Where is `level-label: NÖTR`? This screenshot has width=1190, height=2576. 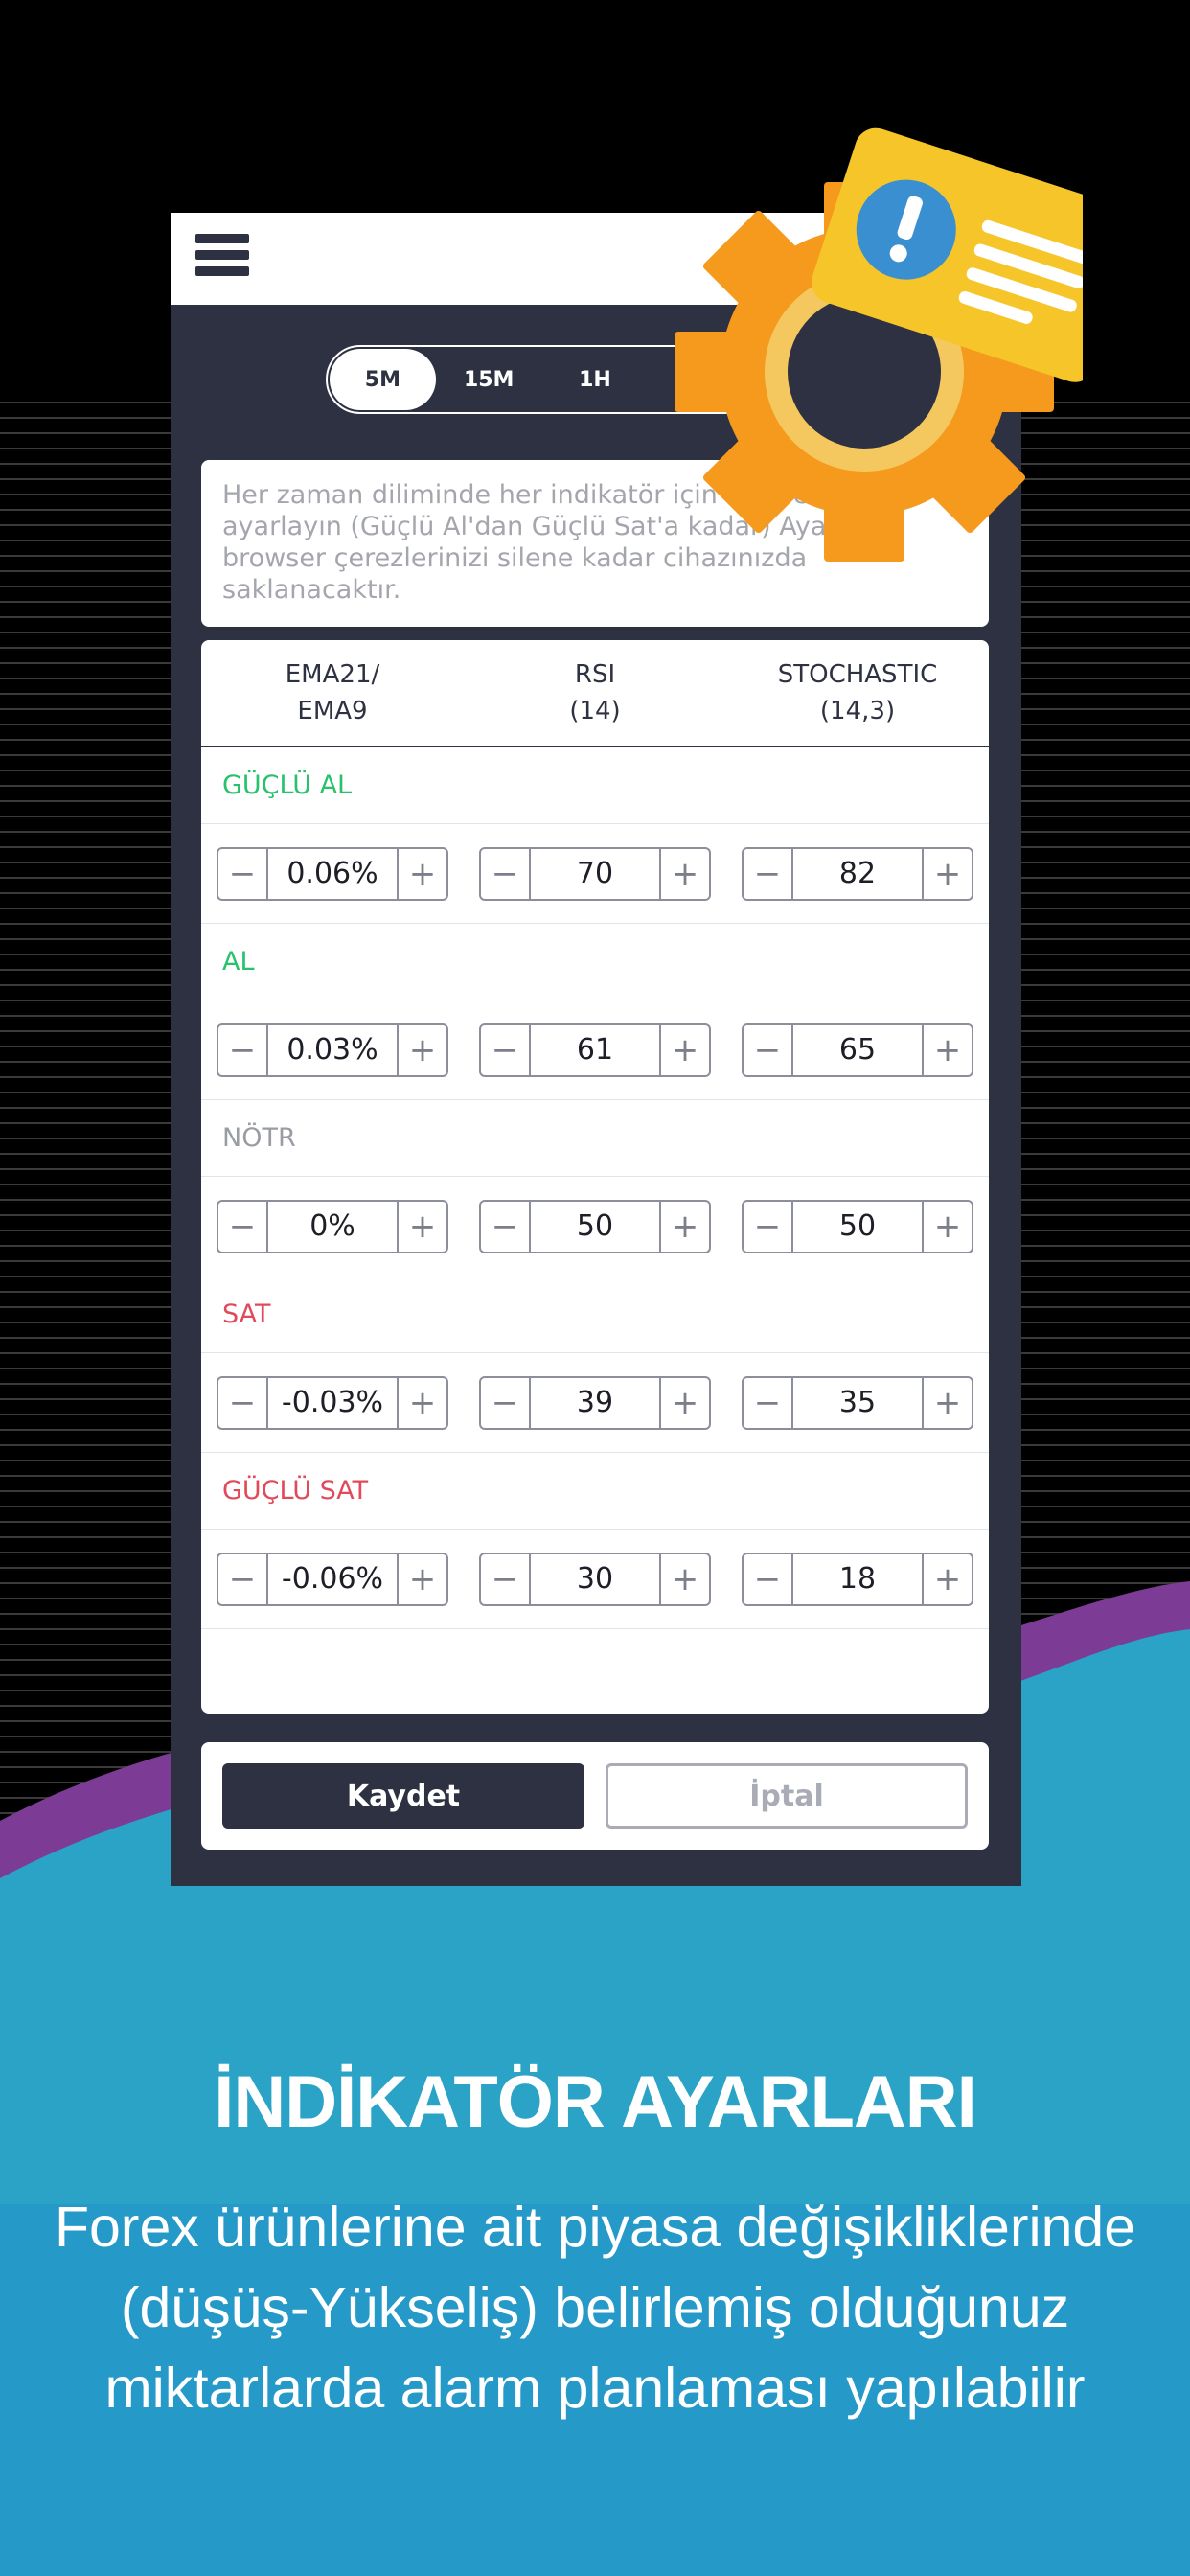
level-label: NÖTR is located at coordinates (595, 1138).